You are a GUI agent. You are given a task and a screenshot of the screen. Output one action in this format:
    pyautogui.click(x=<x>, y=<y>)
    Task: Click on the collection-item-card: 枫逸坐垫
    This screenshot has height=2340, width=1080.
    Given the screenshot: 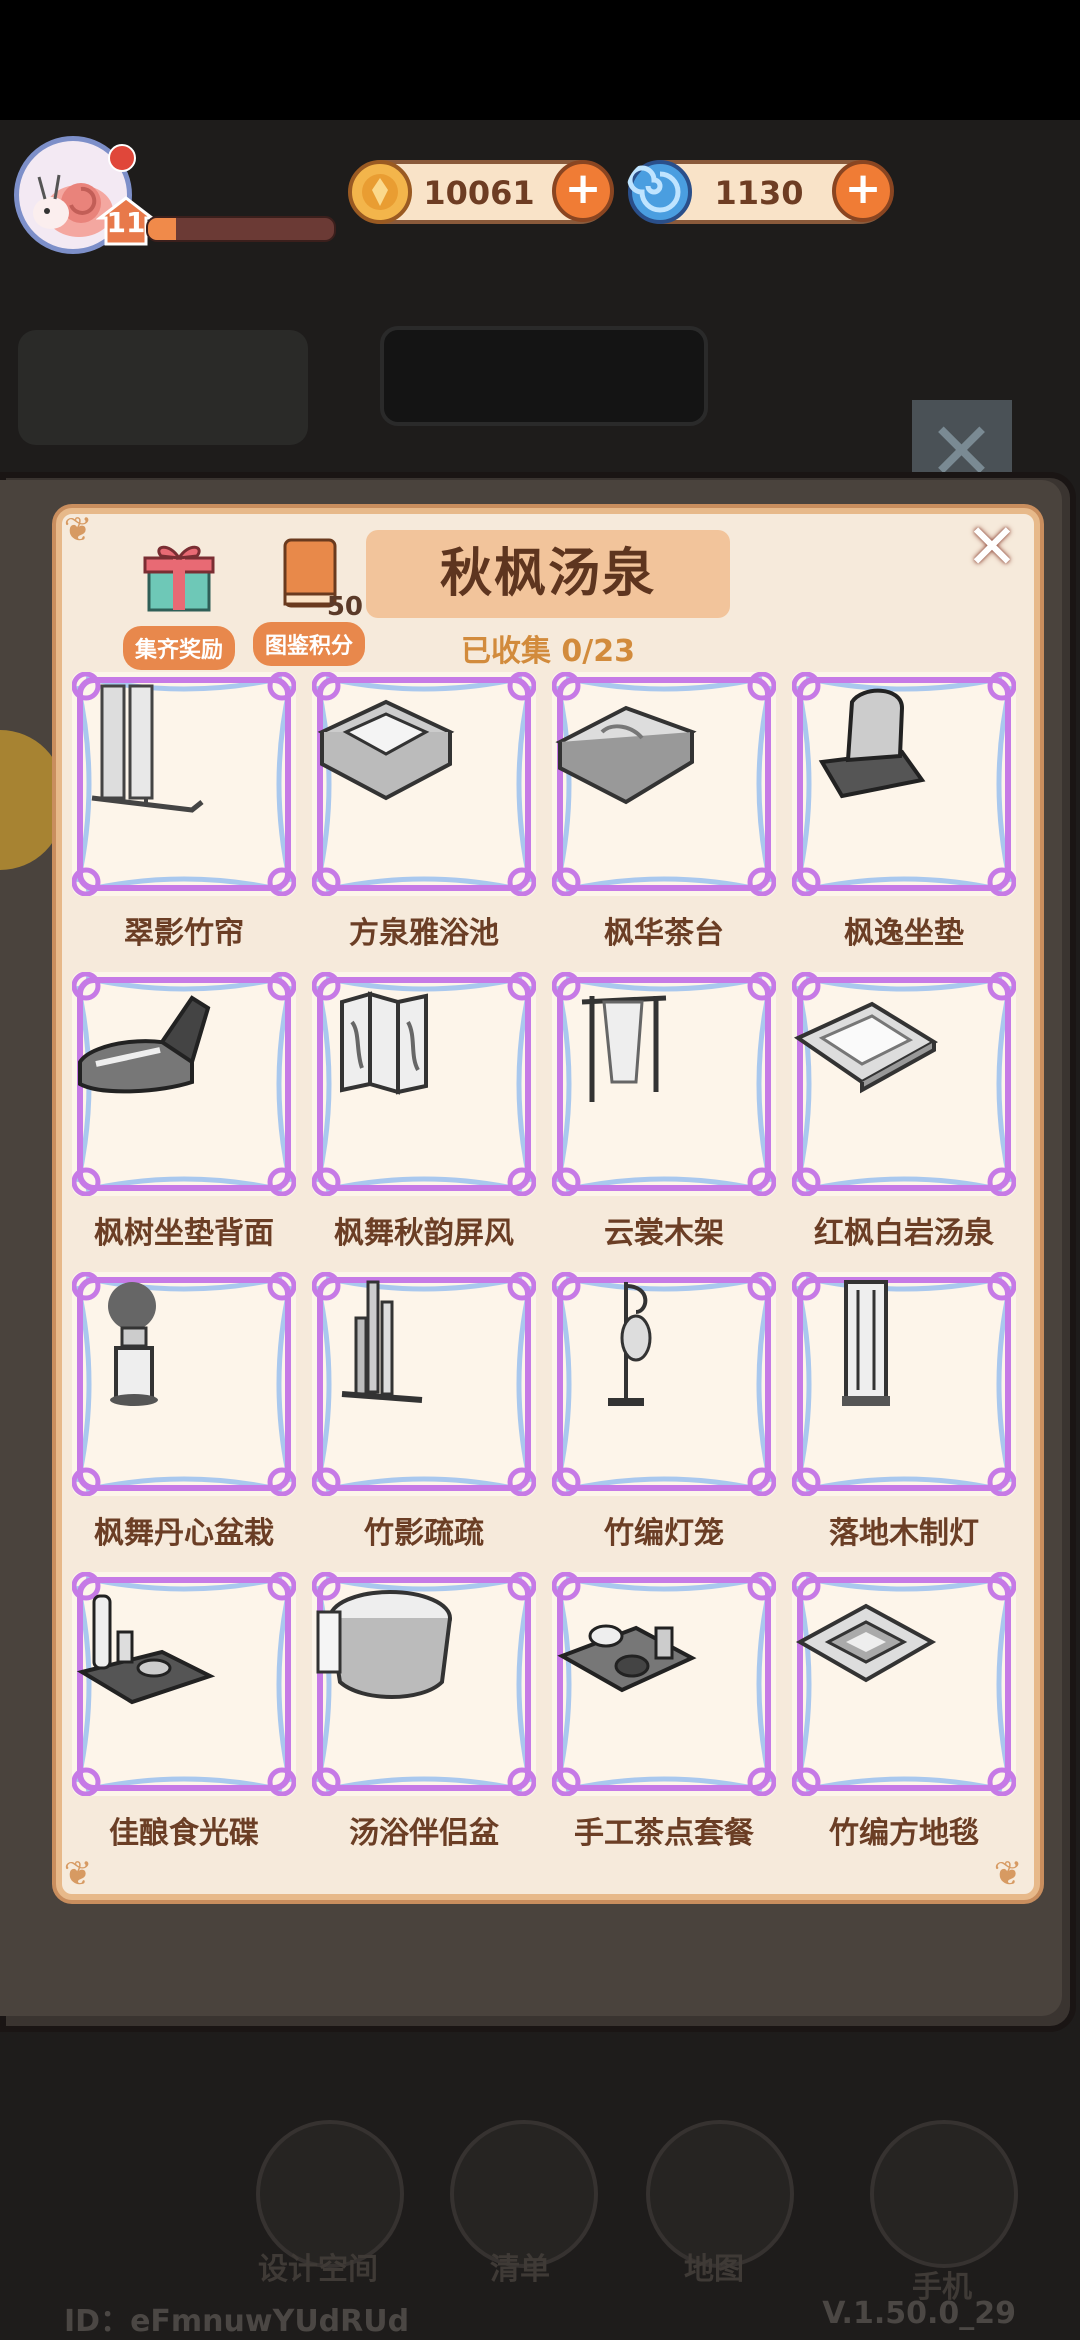 What is the action you would take?
    pyautogui.click(x=904, y=822)
    